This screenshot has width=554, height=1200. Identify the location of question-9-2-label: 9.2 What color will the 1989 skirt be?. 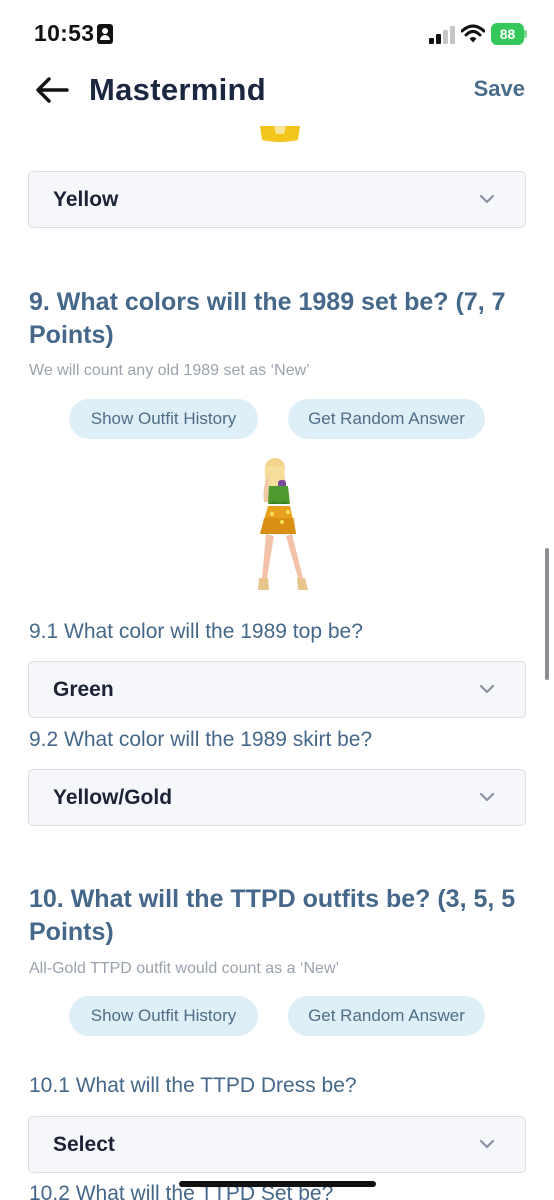
(201, 739).